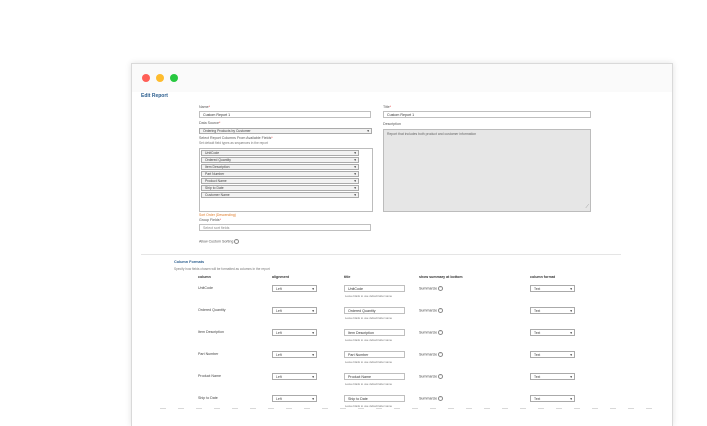 This screenshot has width=707, height=426. What do you see at coordinates (425, 409) in the screenshot?
I see `edge-dashes` at bounding box center [425, 409].